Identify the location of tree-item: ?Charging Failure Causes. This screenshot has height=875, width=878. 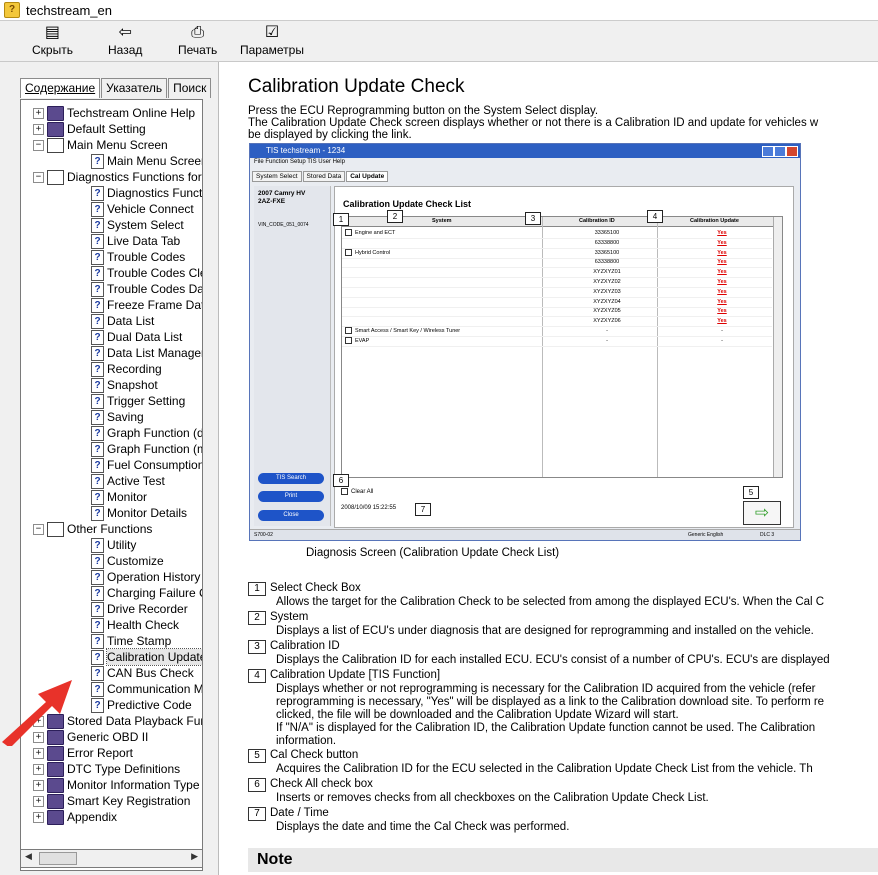
(111, 593).